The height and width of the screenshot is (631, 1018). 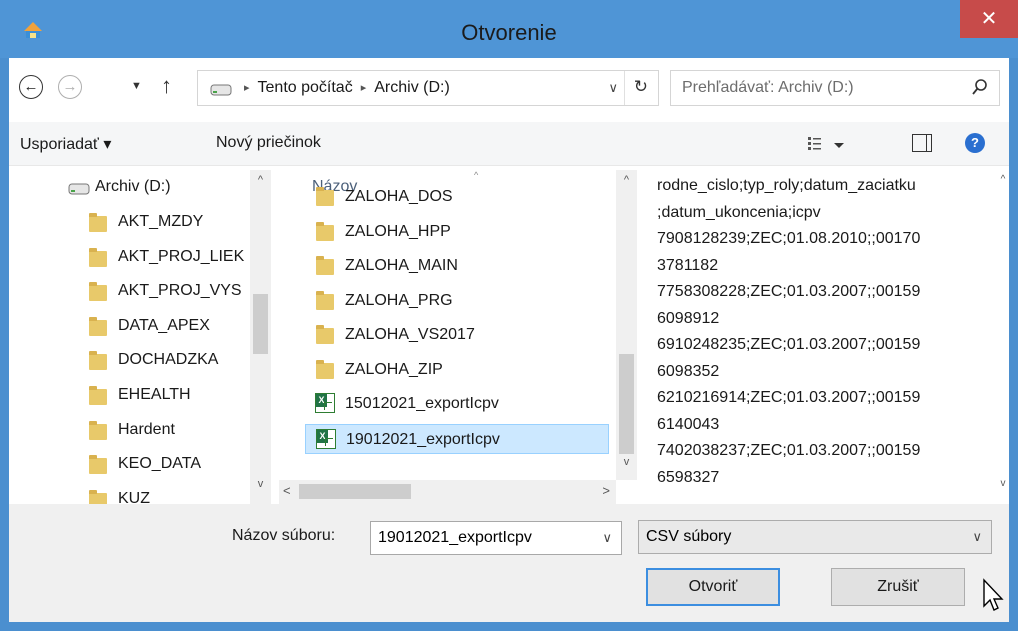 I want to click on tree-item-label: KUZ, so click(x=134, y=496).